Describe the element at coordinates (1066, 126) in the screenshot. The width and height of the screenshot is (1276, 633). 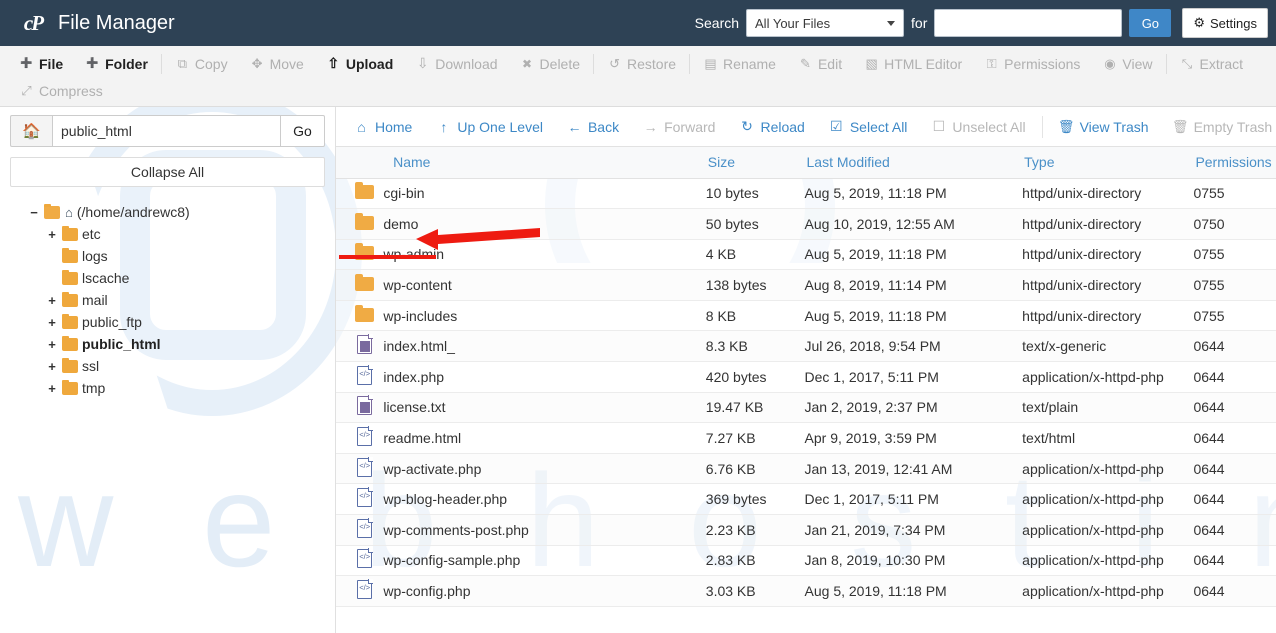
I see `trash-icon: 🗑` at that location.